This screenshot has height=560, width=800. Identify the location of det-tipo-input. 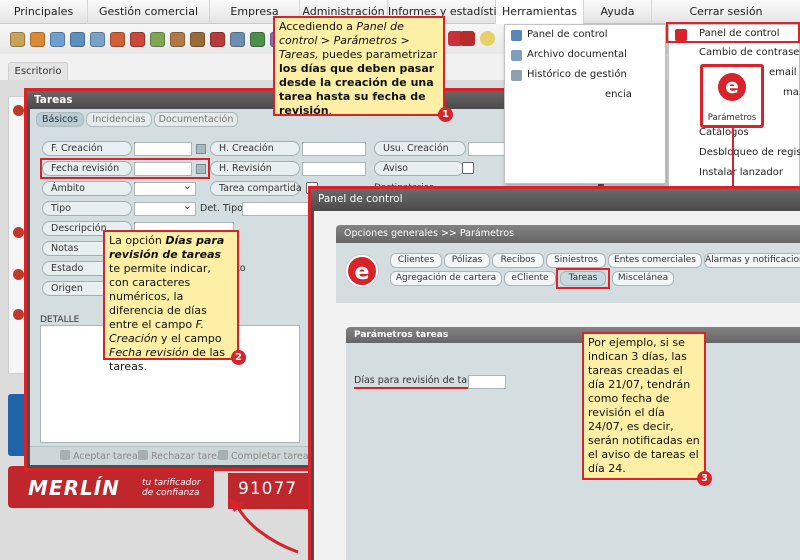
(277, 209).